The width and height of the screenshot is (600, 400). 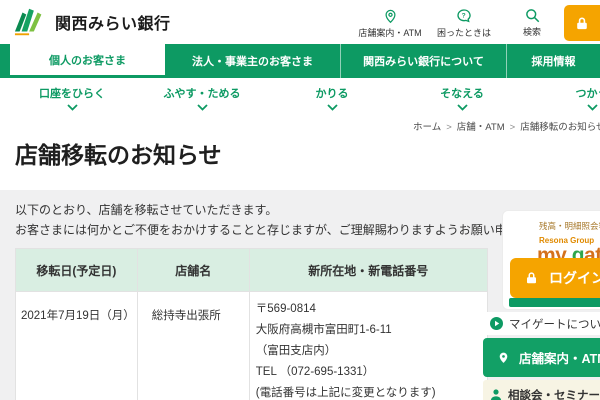 I want to click on table-header-date: 移転日(予定日), so click(x=76, y=270).